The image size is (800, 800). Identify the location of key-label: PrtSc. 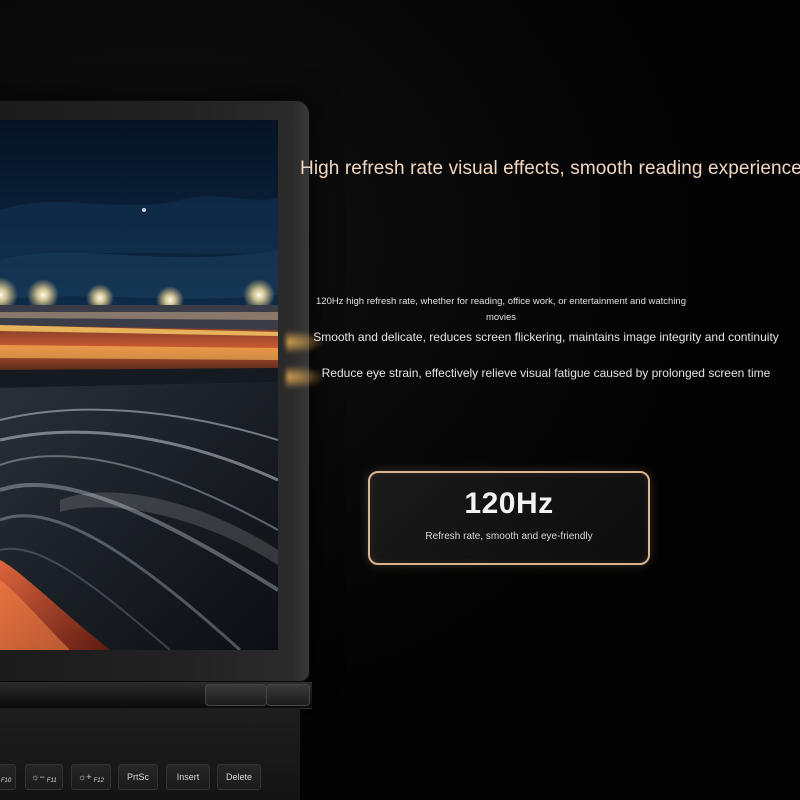
(137, 777).